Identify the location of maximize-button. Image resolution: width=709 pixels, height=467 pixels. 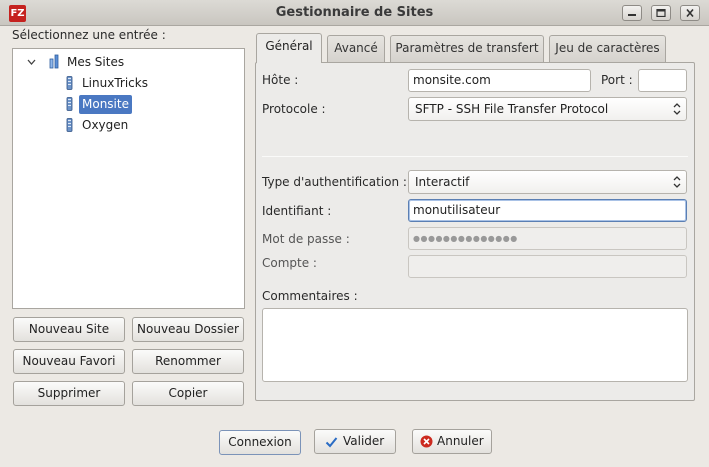
(661, 13).